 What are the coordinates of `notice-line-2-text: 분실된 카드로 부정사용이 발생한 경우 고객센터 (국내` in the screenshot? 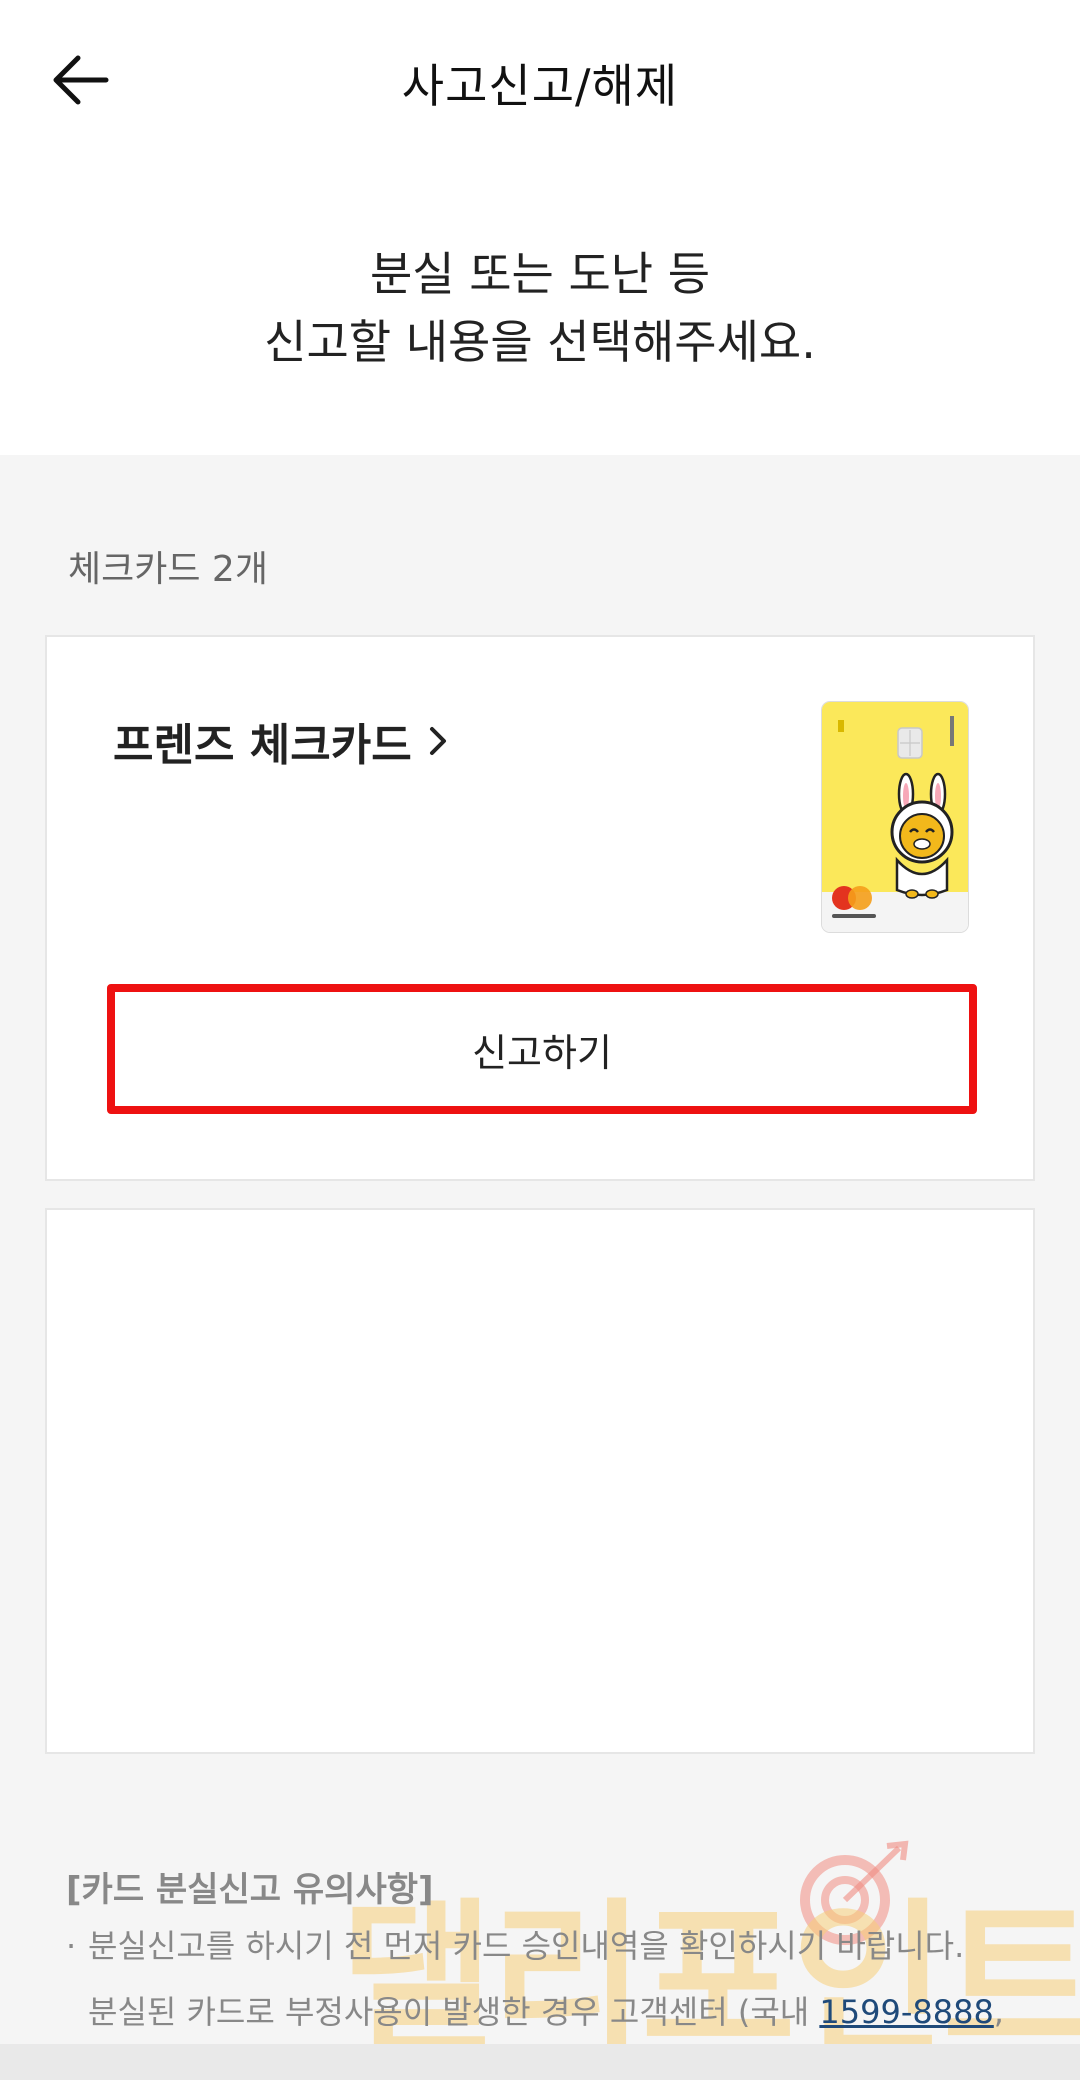 It's located at (454, 2012).